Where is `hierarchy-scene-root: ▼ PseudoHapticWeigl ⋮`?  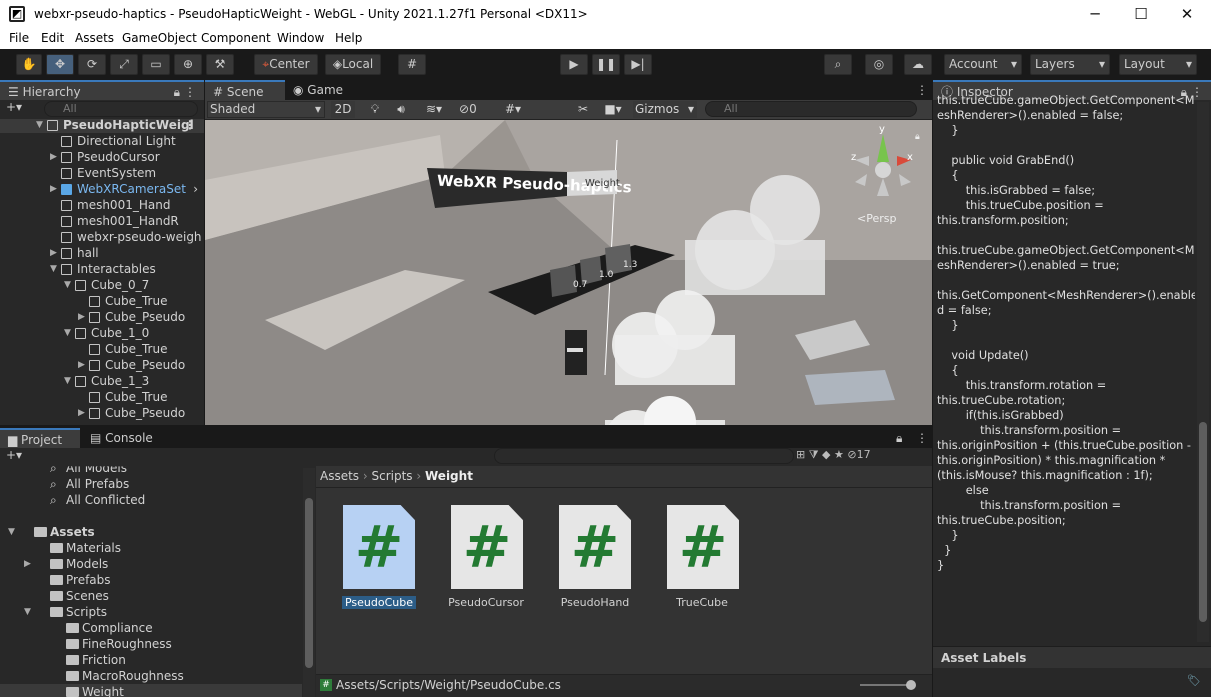
hierarchy-scene-root: ▼ PseudoHapticWeigl ⋮ is located at coordinates (102, 126).